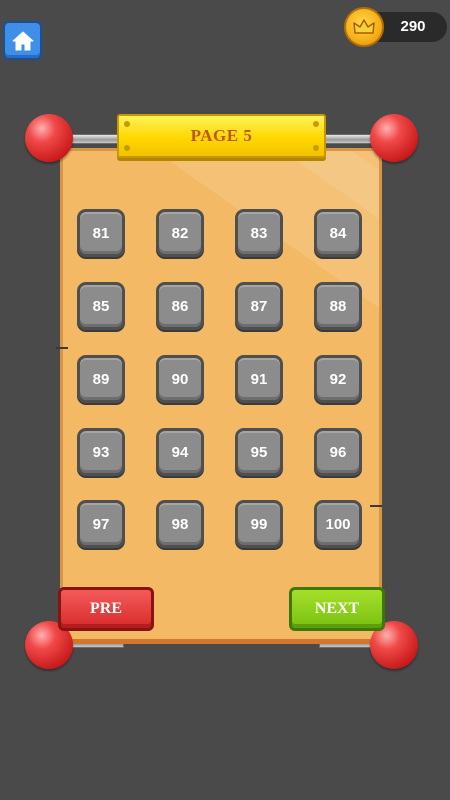 The image size is (450, 800). I want to click on pre-button: PRE, so click(106, 609).